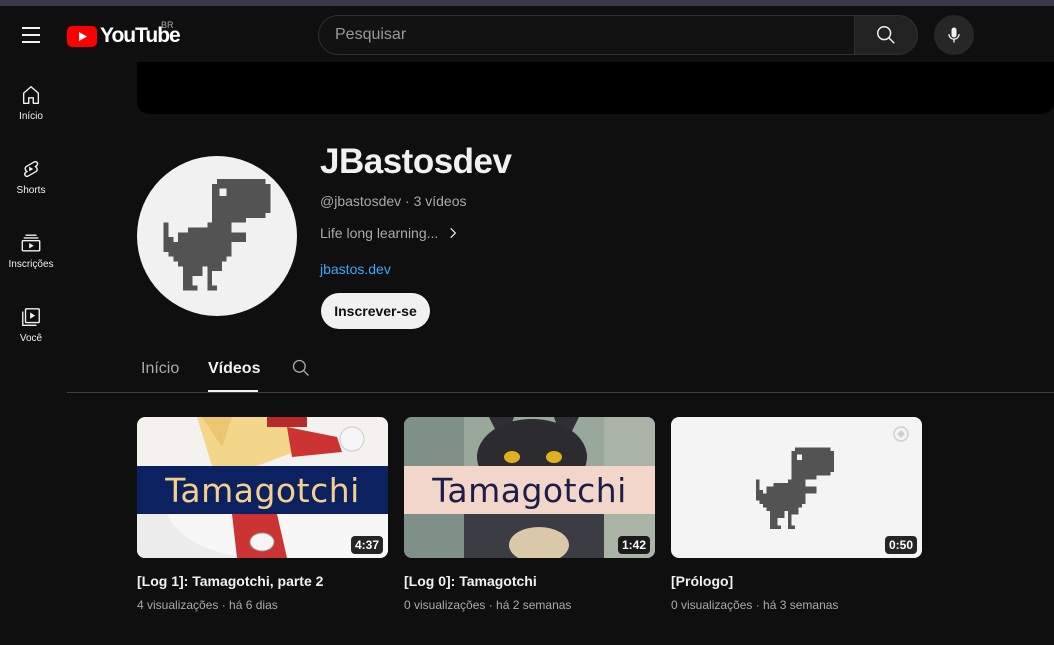 Image resolution: width=1054 pixels, height=645 pixels. I want to click on watermark-logo-icon, so click(901, 434).